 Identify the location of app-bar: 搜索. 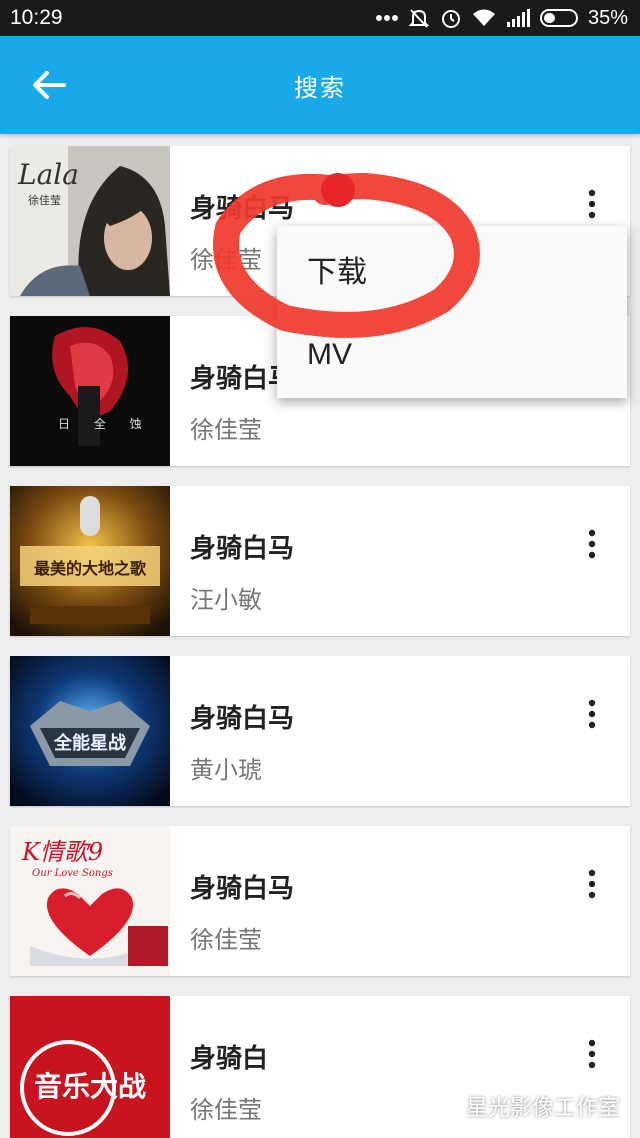
(320, 85).